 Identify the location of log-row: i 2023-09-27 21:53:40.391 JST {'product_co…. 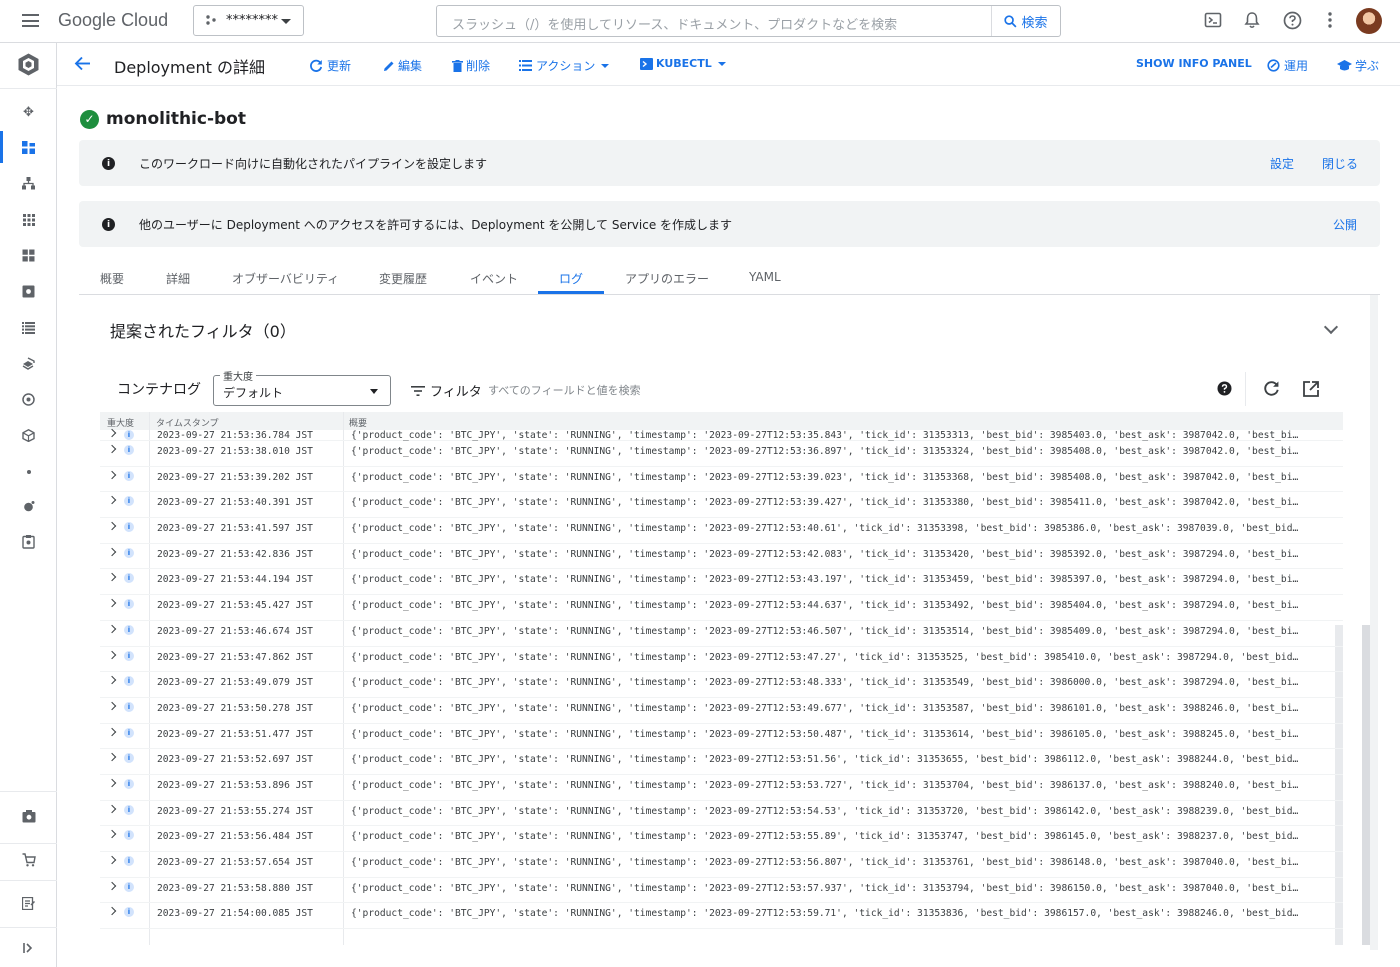
(721, 505).